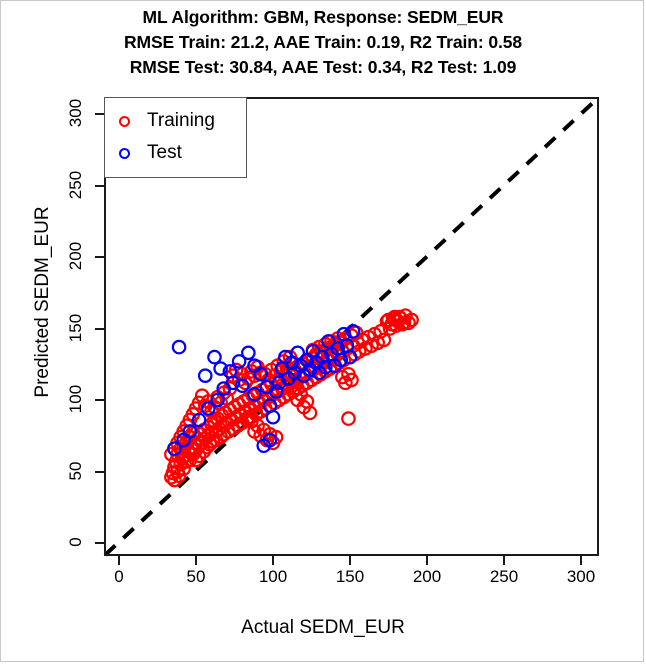 The image size is (646, 664). What do you see at coordinates (42, 302) in the screenshot?
I see `y-axis-title: Predicted SEDM_EUR` at bounding box center [42, 302].